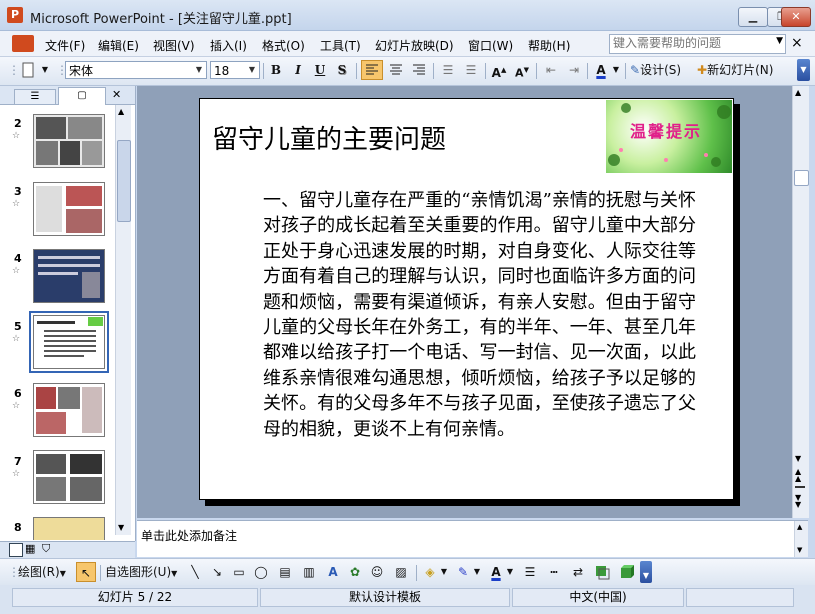 The height and width of the screenshot is (614, 815). What do you see at coordinates (797, 43) in the screenshot?
I see `close-document-button: ×` at bounding box center [797, 43].